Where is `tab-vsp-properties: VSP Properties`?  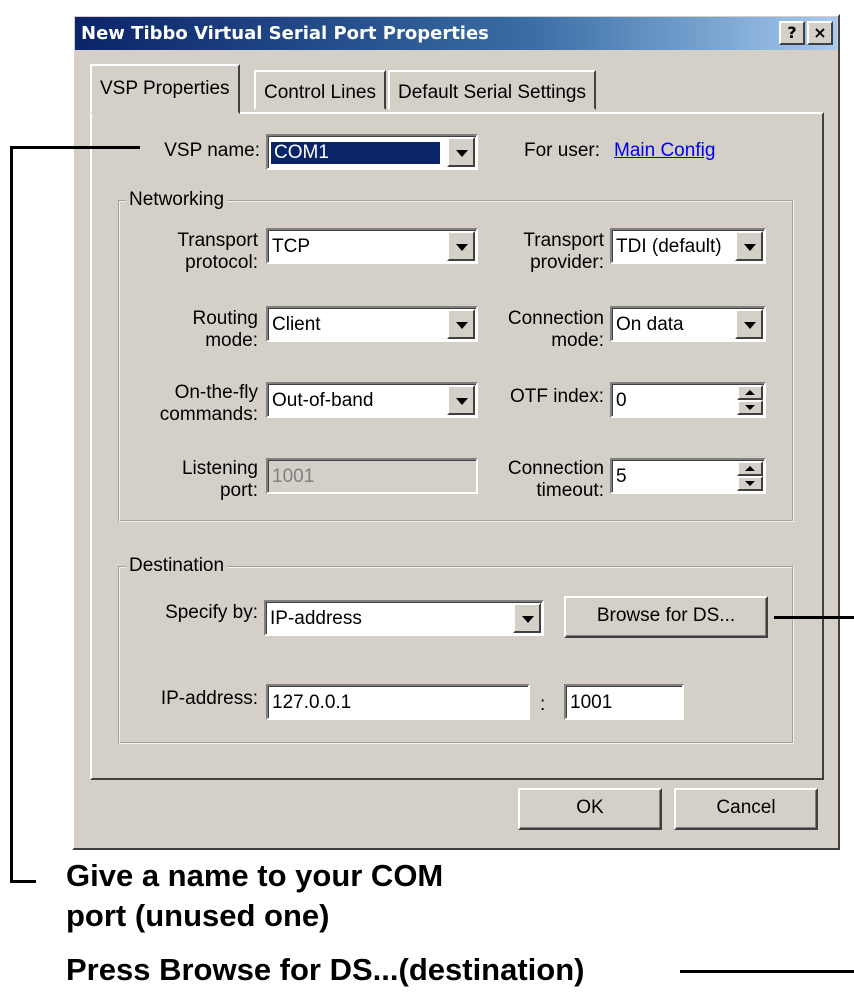 tab-vsp-properties: VSP Properties is located at coordinates (165, 89).